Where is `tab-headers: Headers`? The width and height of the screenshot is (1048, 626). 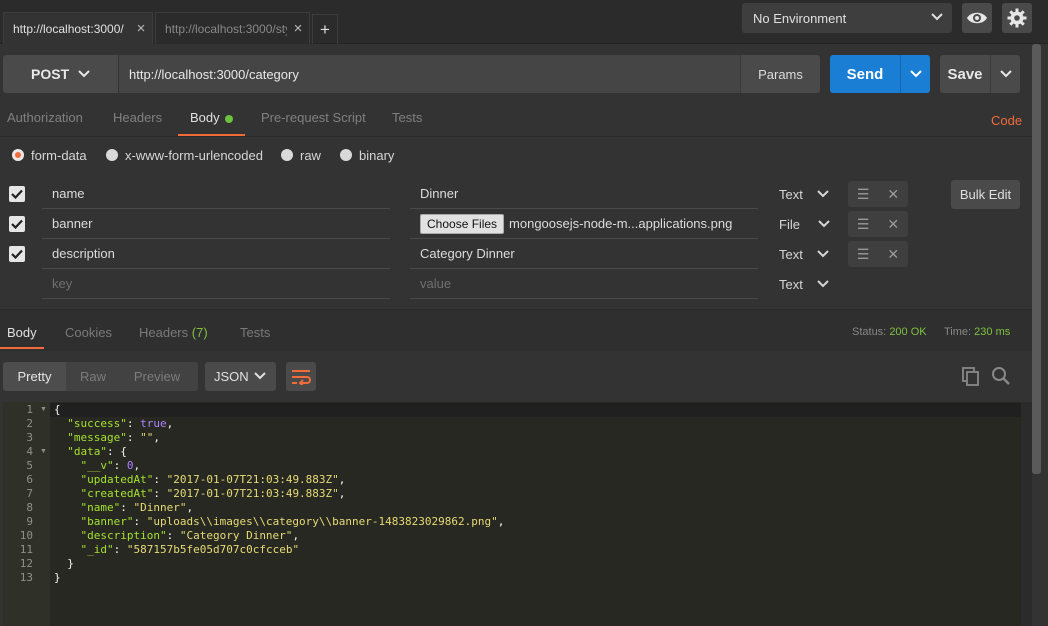 tab-headers: Headers is located at coordinates (137, 123).